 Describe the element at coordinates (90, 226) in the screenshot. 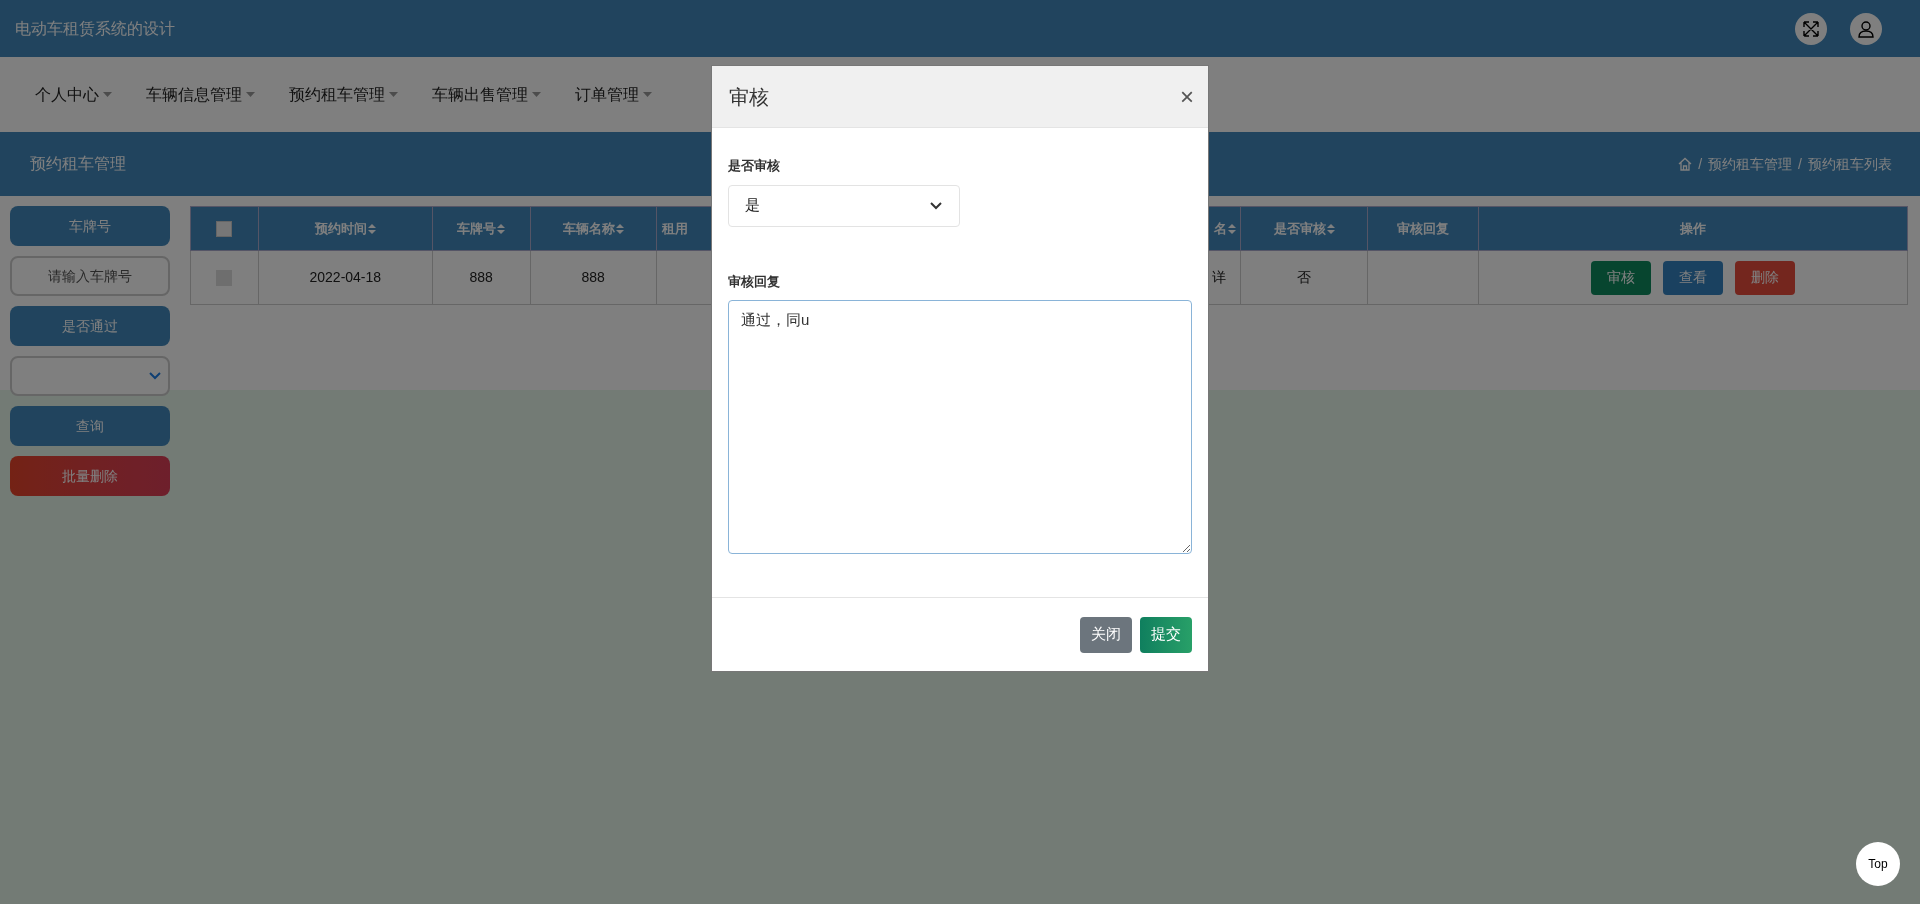

I see `filter-label: 车牌号` at that location.